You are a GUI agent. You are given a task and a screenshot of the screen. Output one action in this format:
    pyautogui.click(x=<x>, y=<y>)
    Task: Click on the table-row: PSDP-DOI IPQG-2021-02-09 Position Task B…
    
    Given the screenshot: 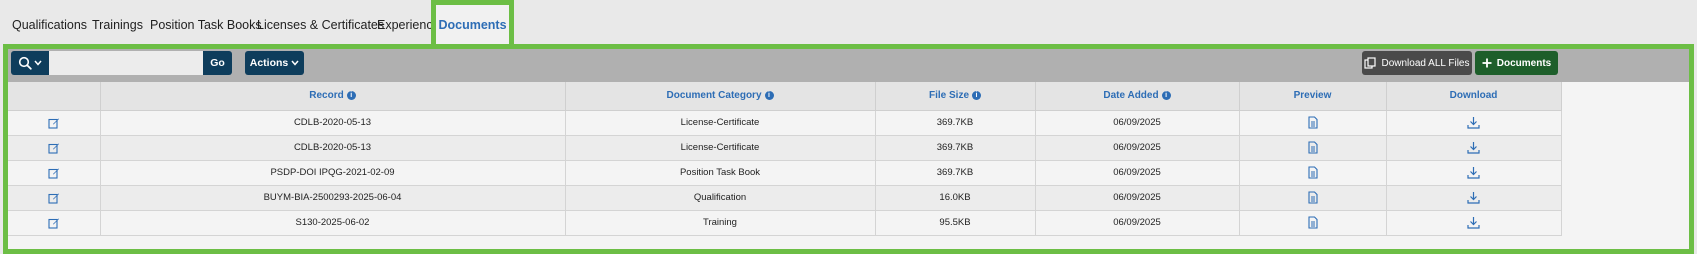 What is the action you would take?
    pyautogui.click(x=785, y=173)
    